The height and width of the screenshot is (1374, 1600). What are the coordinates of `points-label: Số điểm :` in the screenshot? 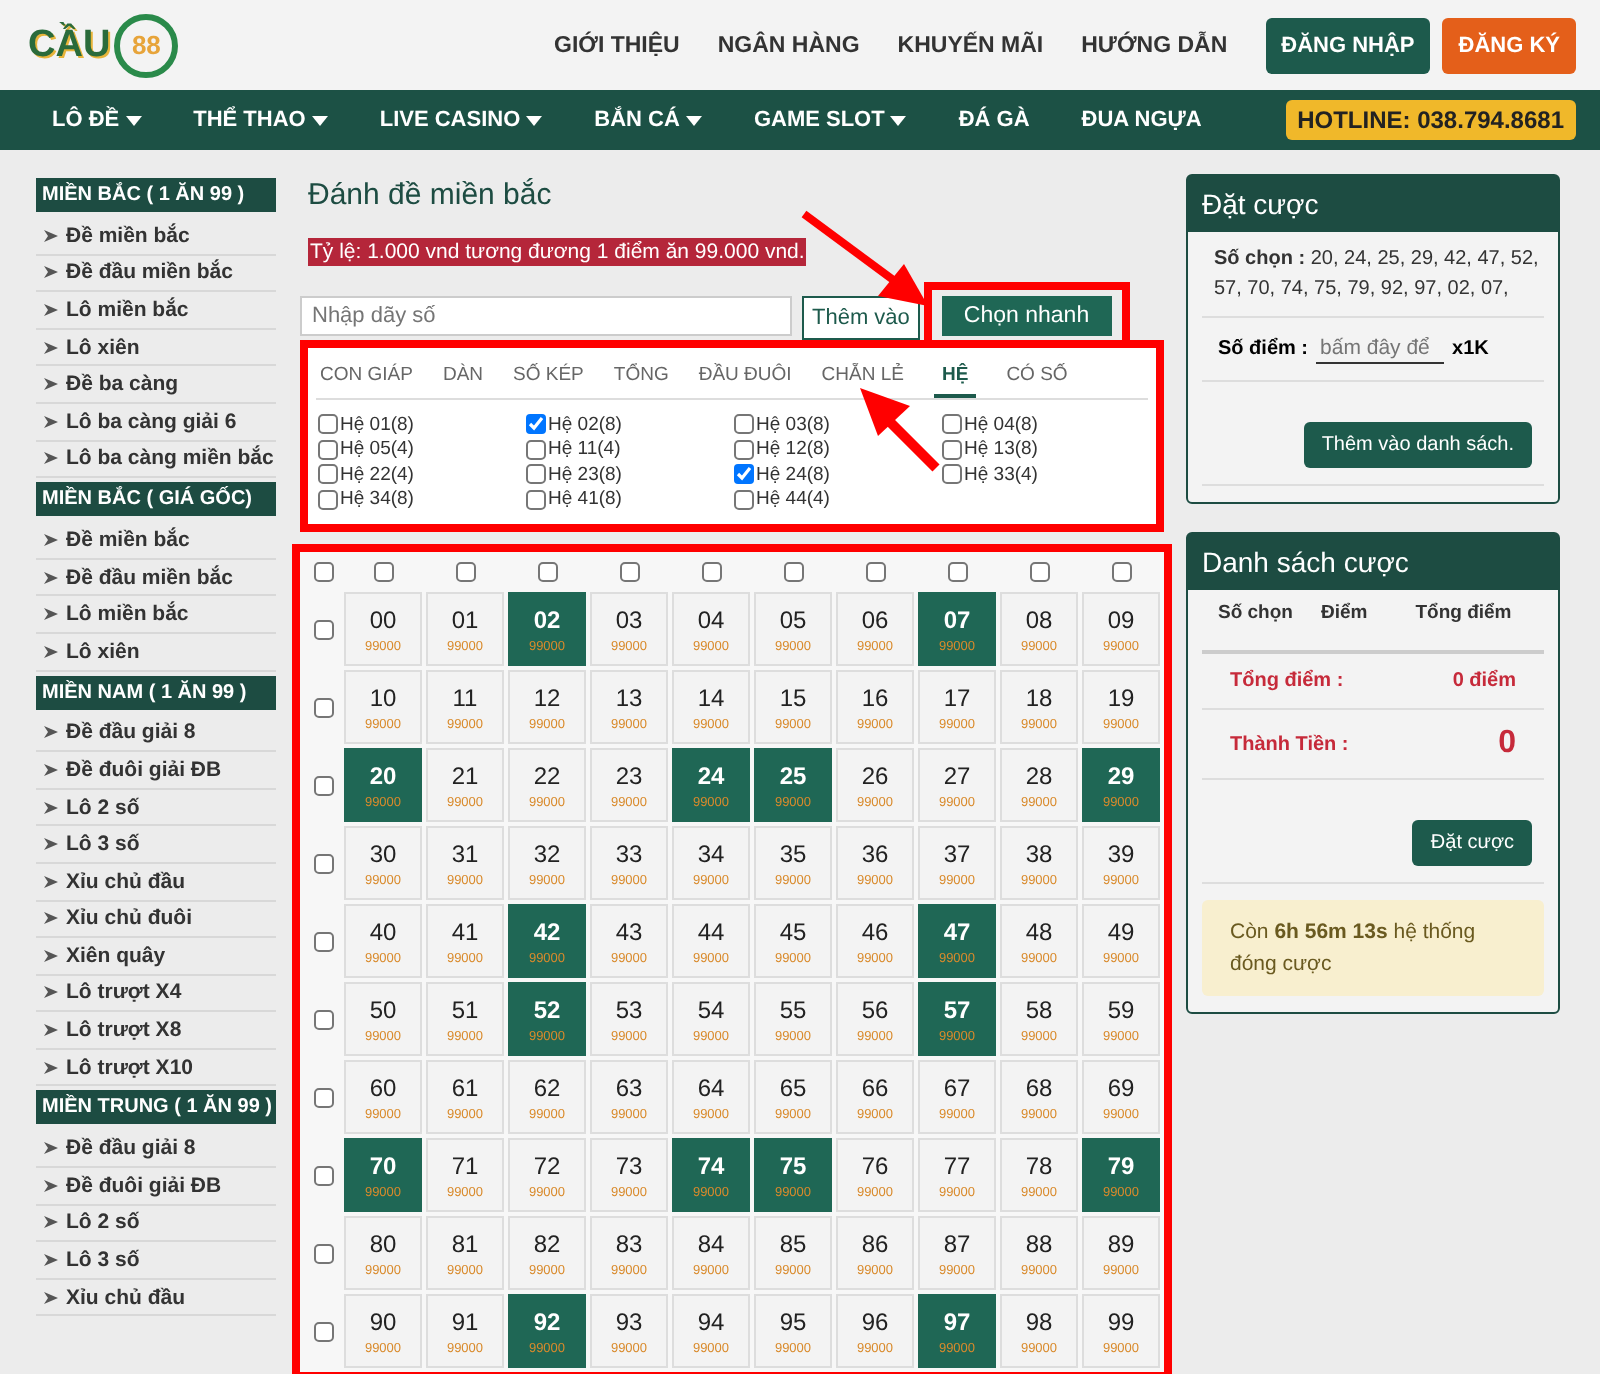 It's located at (1263, 349).